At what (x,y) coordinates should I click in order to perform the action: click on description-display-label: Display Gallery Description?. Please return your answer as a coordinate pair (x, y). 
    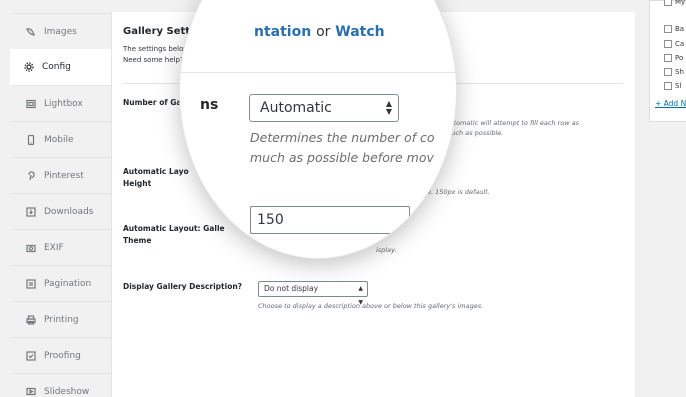
    Looking at the image, I should click on (183, 286).